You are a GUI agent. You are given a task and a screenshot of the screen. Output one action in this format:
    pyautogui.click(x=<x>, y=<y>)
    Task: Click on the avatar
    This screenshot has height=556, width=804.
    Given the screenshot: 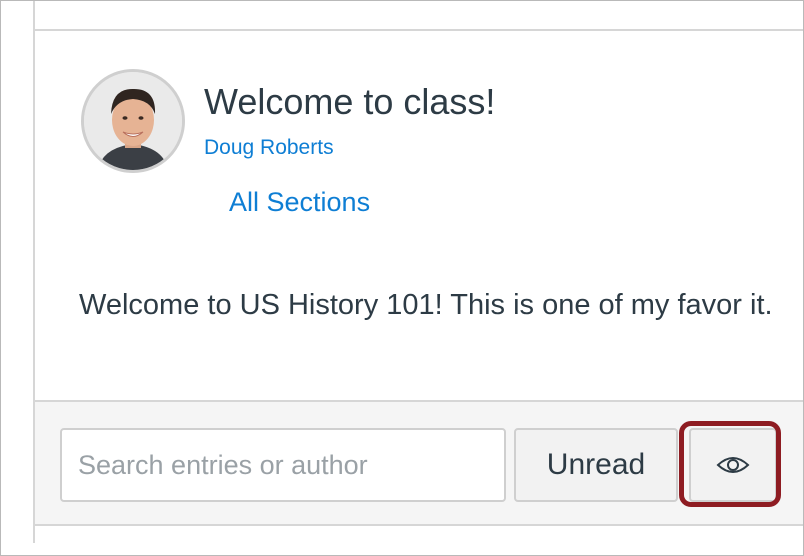 What is the action you would take?
    pyautogui.click(x=133, y=121)
    